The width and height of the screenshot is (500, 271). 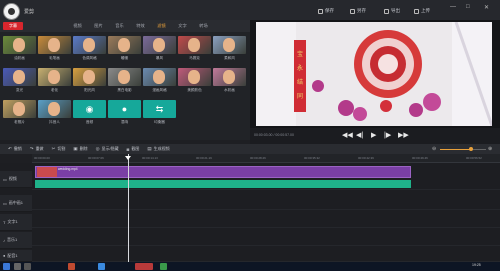 What do you see at coordinates (159, 58) in the screenshot?
I see `filter-label: 暴风` at bounding box center [159, 58].